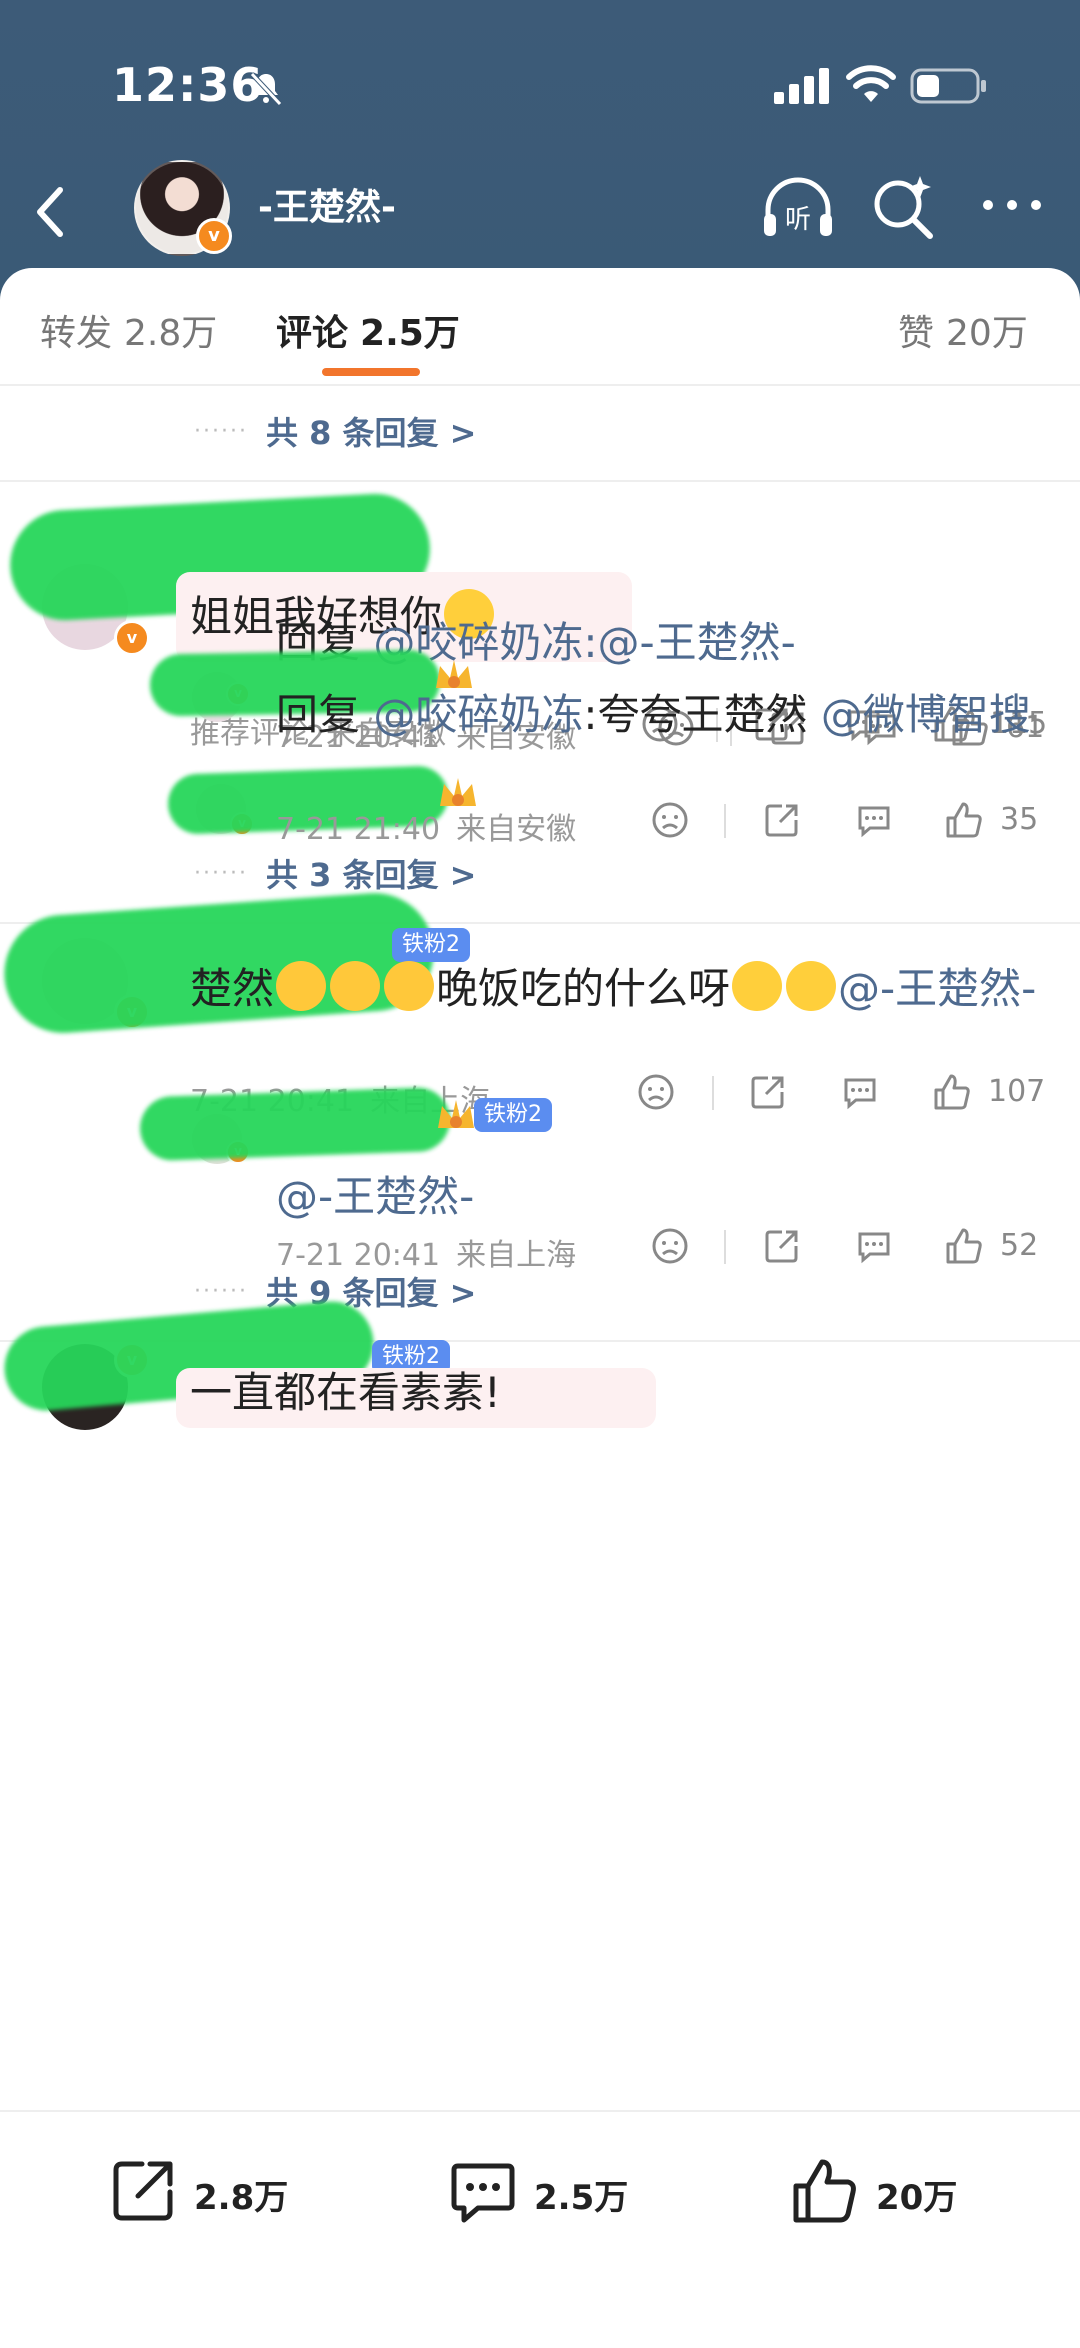  What do you see at coordinates (540, 2229) in the screenshot?
I see `bottom-action-bar: 2.8万 2.5万 20万` at bounding box center [540, 2229].